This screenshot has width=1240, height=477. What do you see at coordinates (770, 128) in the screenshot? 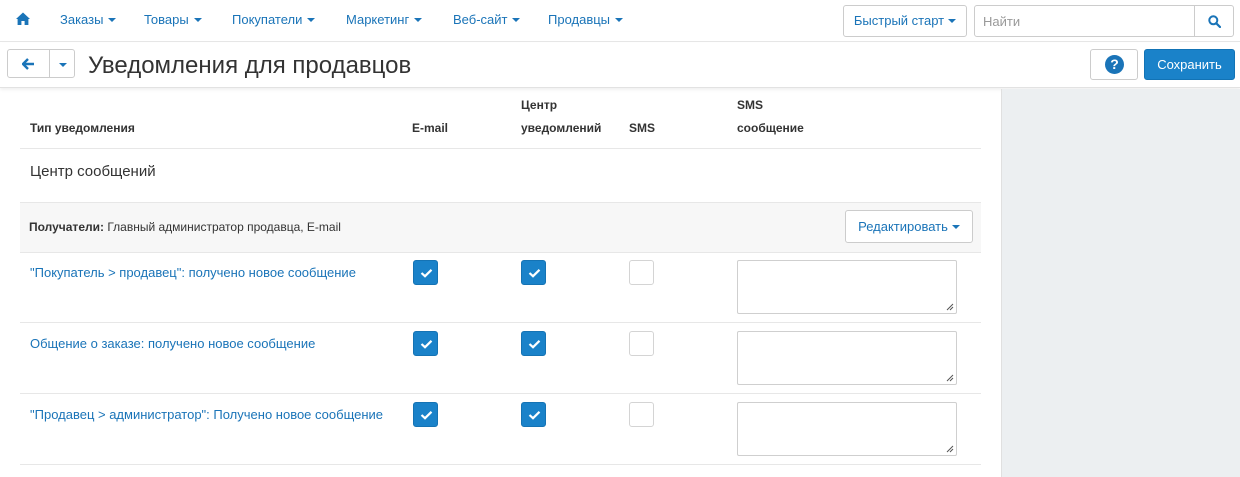
I see `column-header-sms-message-line2: сообщение` at bounding box center [770, 128].